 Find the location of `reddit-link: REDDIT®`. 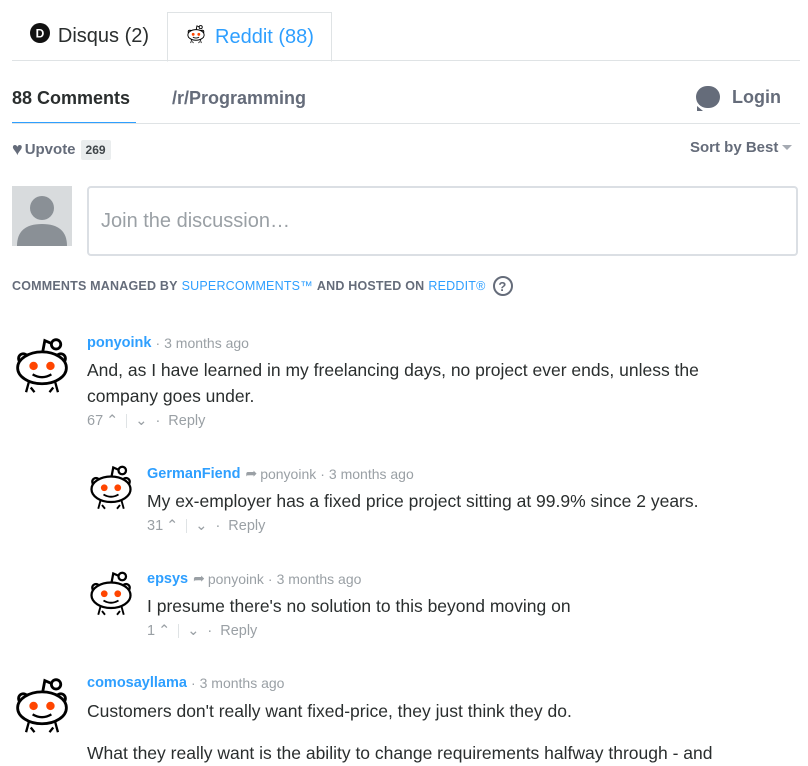

reddit-link: REDDIT® is located at coordinates (456, 286).